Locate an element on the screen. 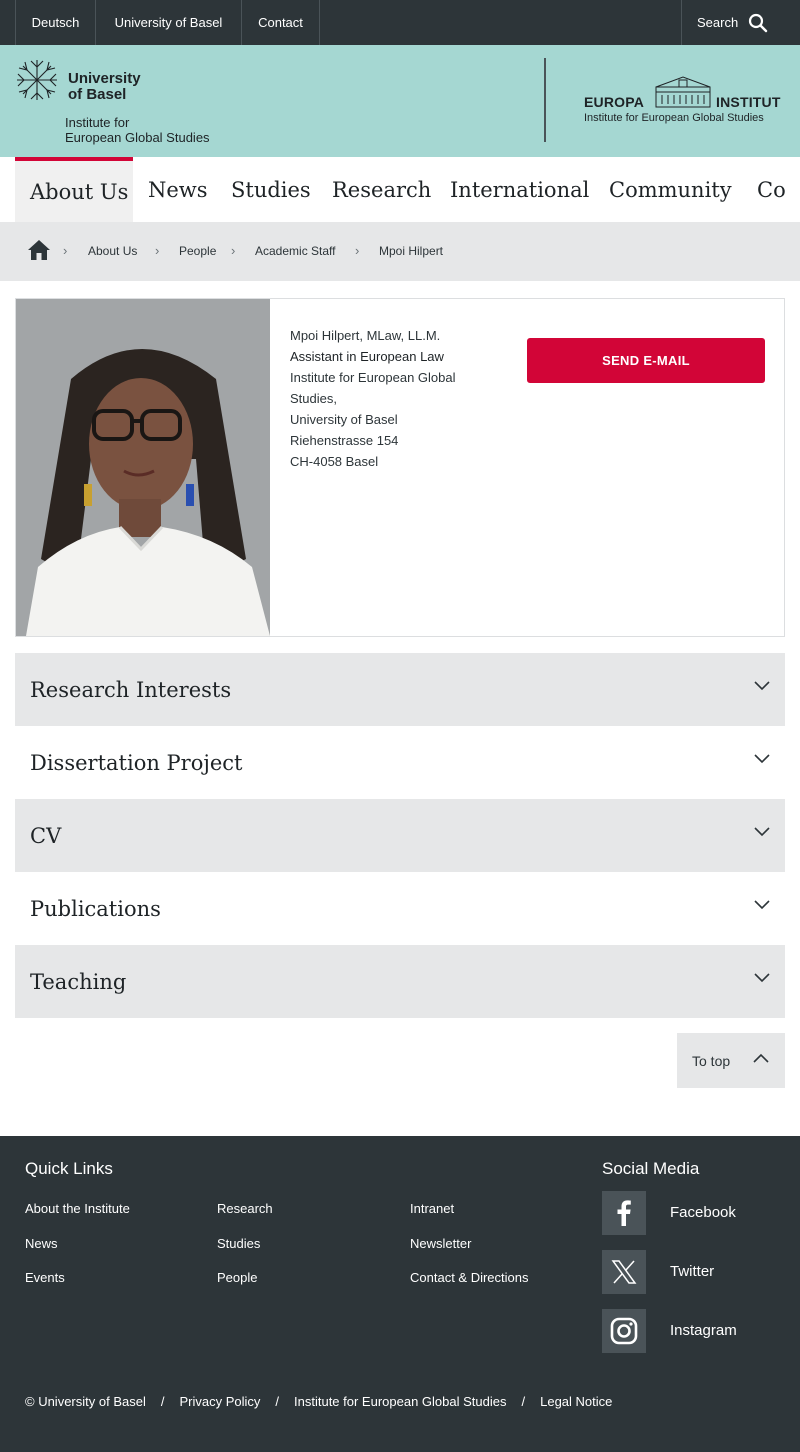 This screenshot has width=800, height=1452. to-top-button: To top is located at coordinates (731, 1060).